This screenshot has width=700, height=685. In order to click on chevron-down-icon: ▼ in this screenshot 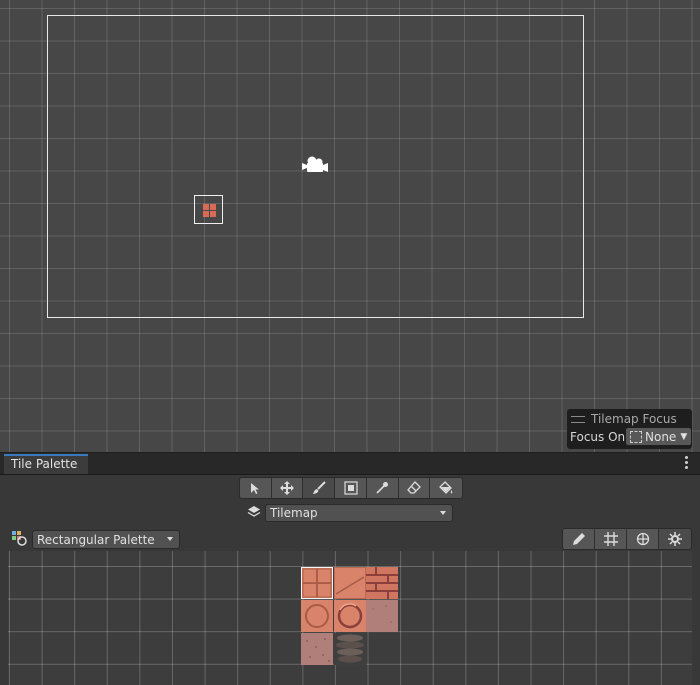, I will do `click(684, 436)`.